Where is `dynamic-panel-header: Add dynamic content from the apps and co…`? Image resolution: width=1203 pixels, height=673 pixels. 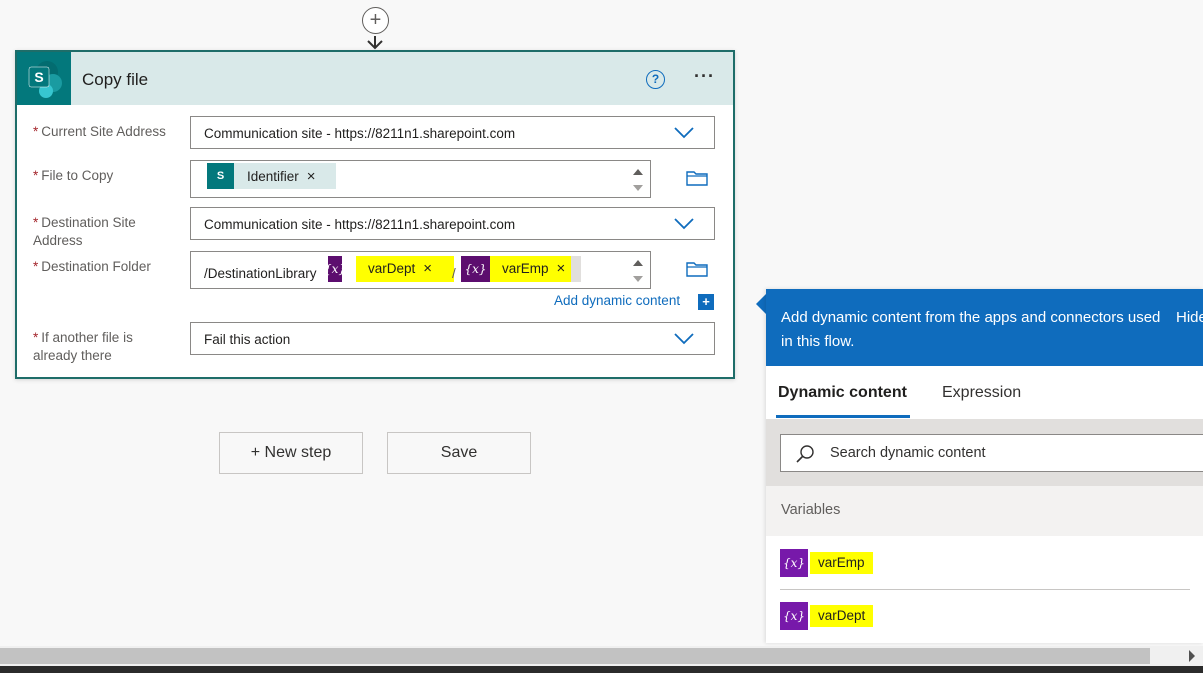
dynamic-panel-header: Add dynamic content from the apps and co… is located at coordinates (984, 327).